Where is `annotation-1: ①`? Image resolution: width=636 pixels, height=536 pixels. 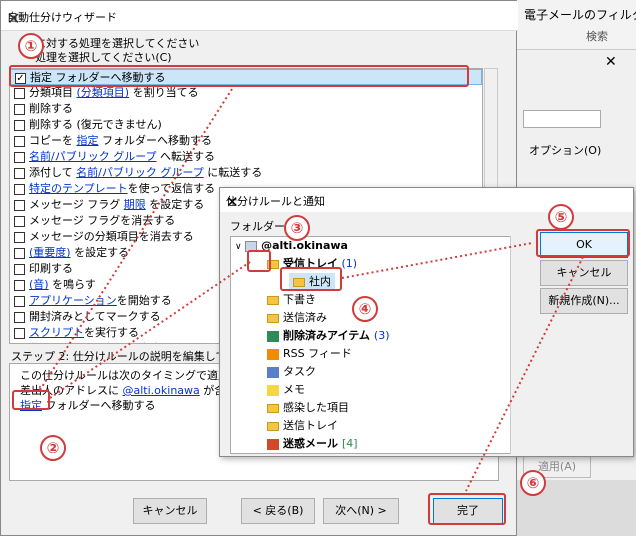 annotation-1: ① is located at coordinates (31, 46).